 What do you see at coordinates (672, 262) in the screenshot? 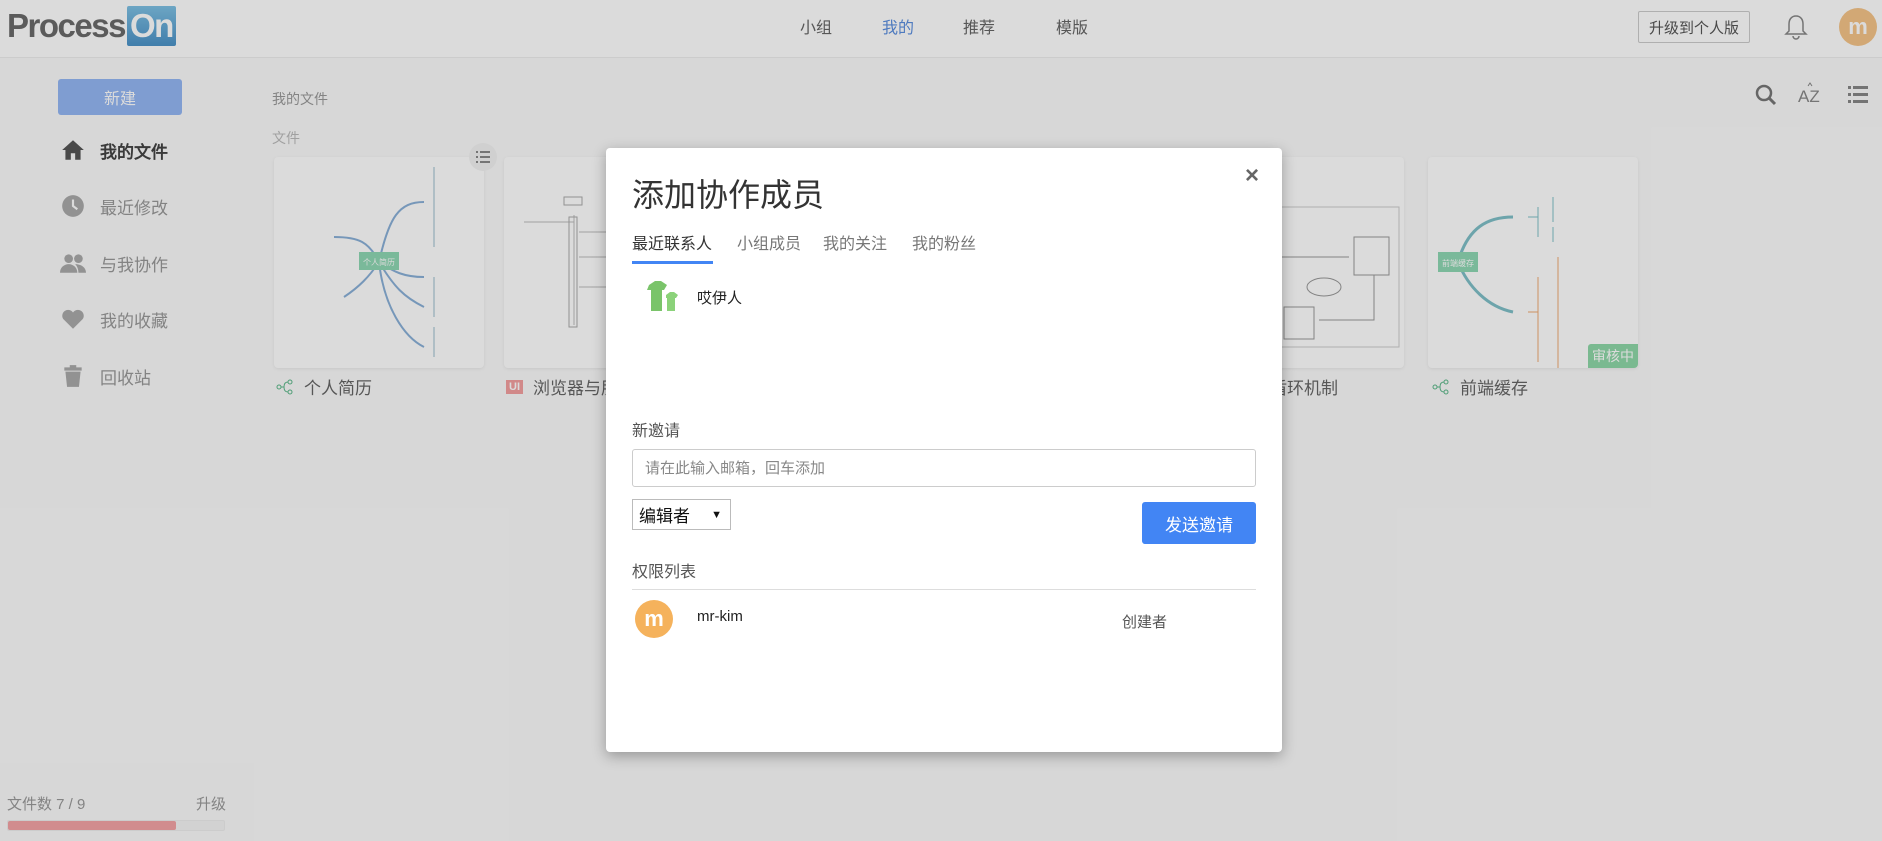
I see `active-tab-underline` at bounding box center [672, 262].